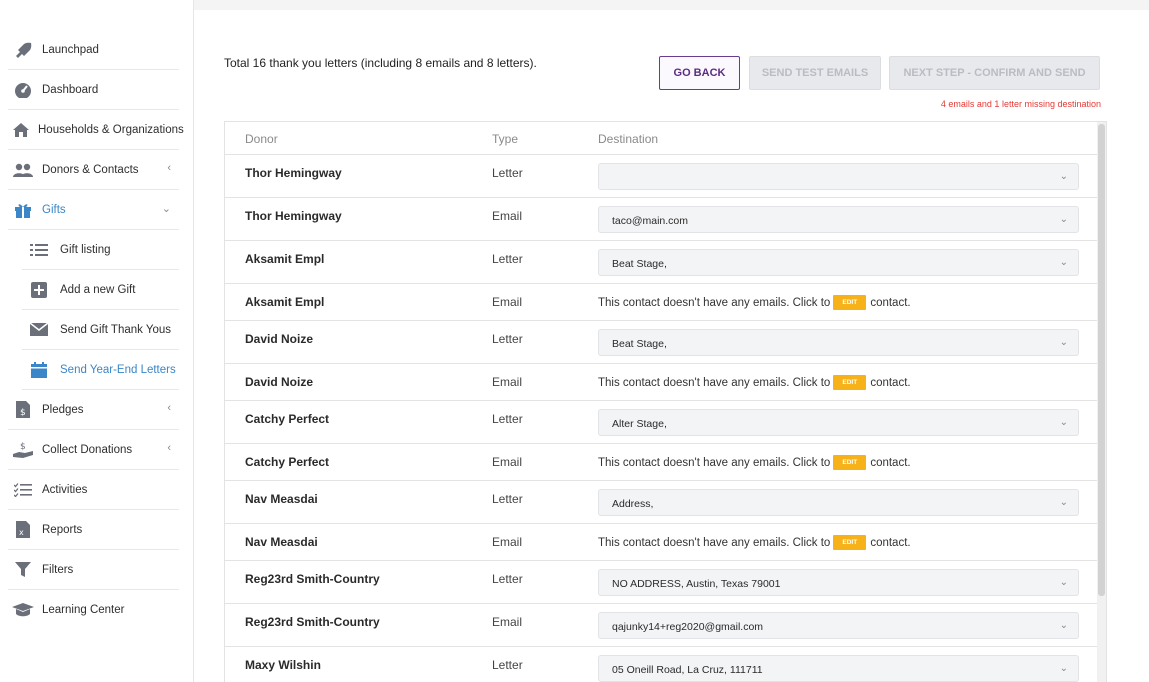 This screenshot has width=1149, height=682. What do you see at coordinates (54, 209) in the screenshot?
I see `sidebar-item-label: Gifts` at bounding box center [54, 209].